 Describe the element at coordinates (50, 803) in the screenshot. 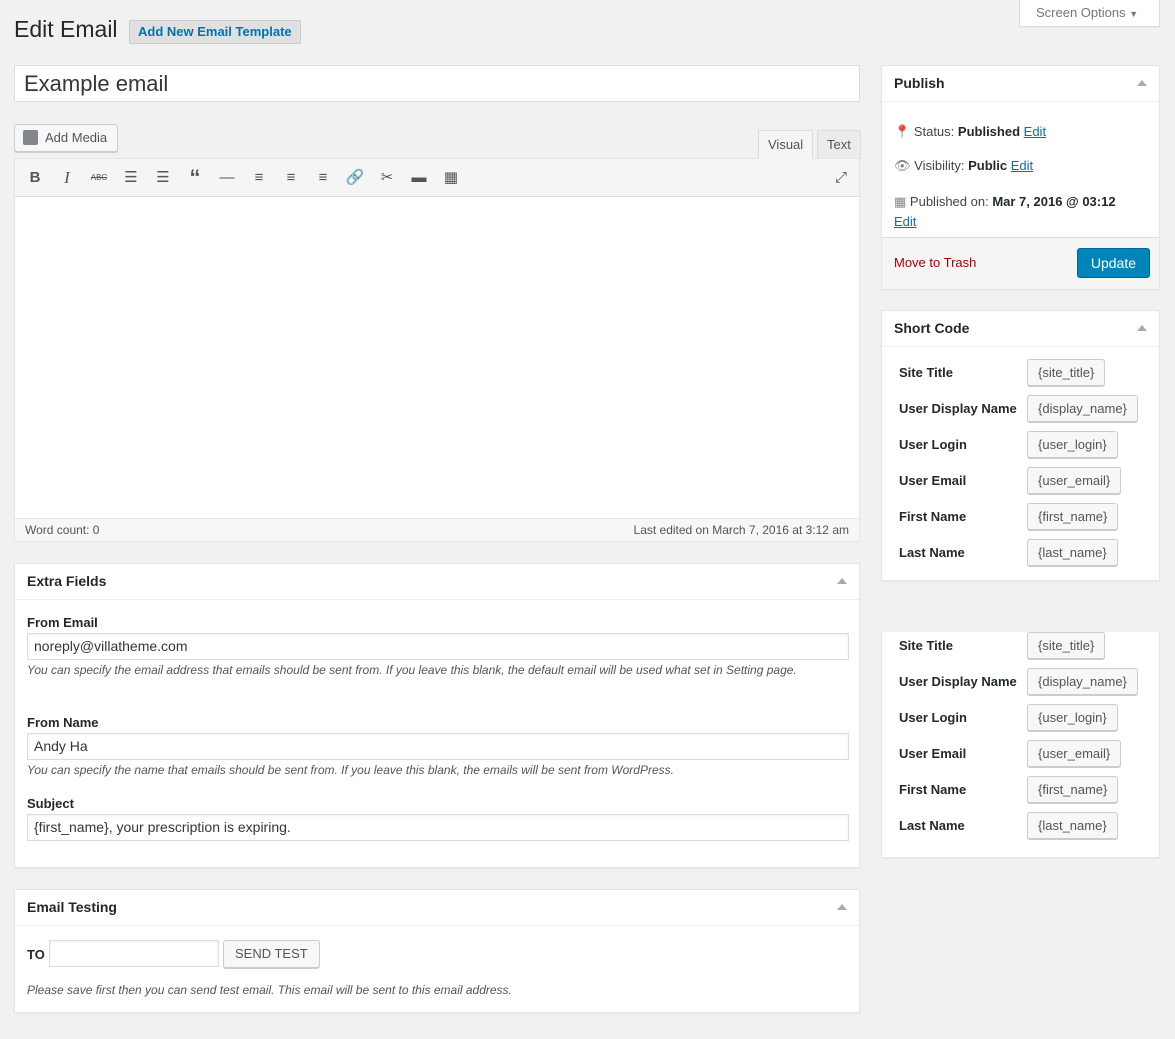

I see `subject-label: Subject` at that location.